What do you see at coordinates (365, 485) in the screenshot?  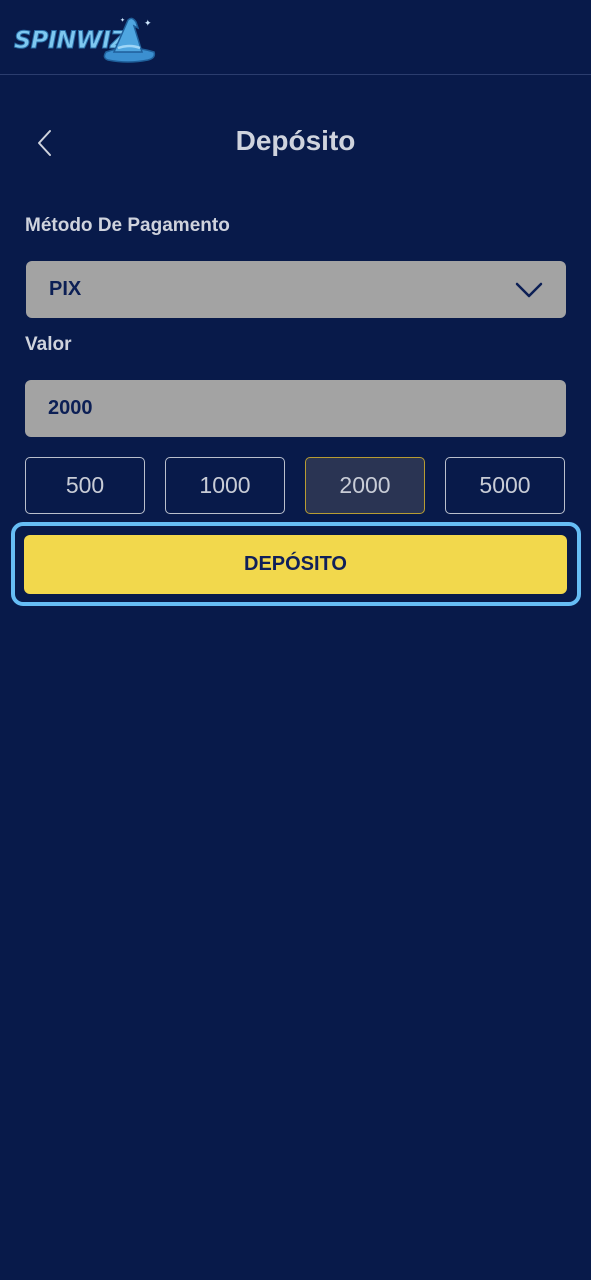 I see `quick-amount-button-2000: 2000` at bounding box center [365, 485].